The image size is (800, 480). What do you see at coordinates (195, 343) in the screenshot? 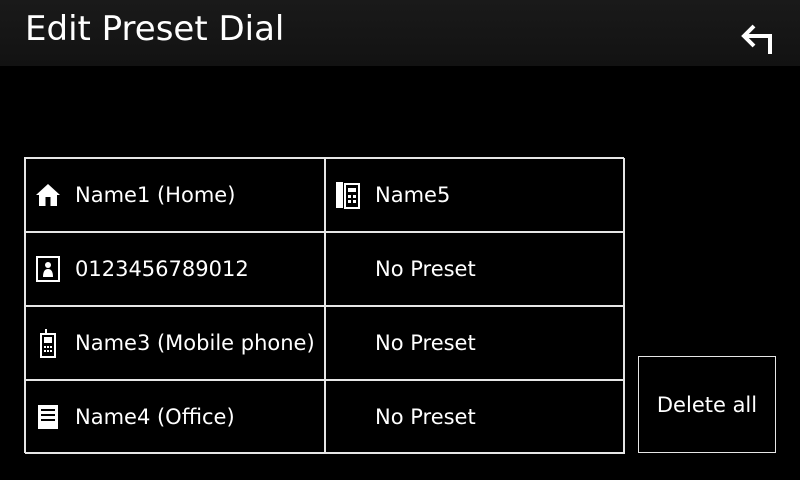
I see `preset-label: Name3 (Mobile phone)` at bounding box center [195, 343].